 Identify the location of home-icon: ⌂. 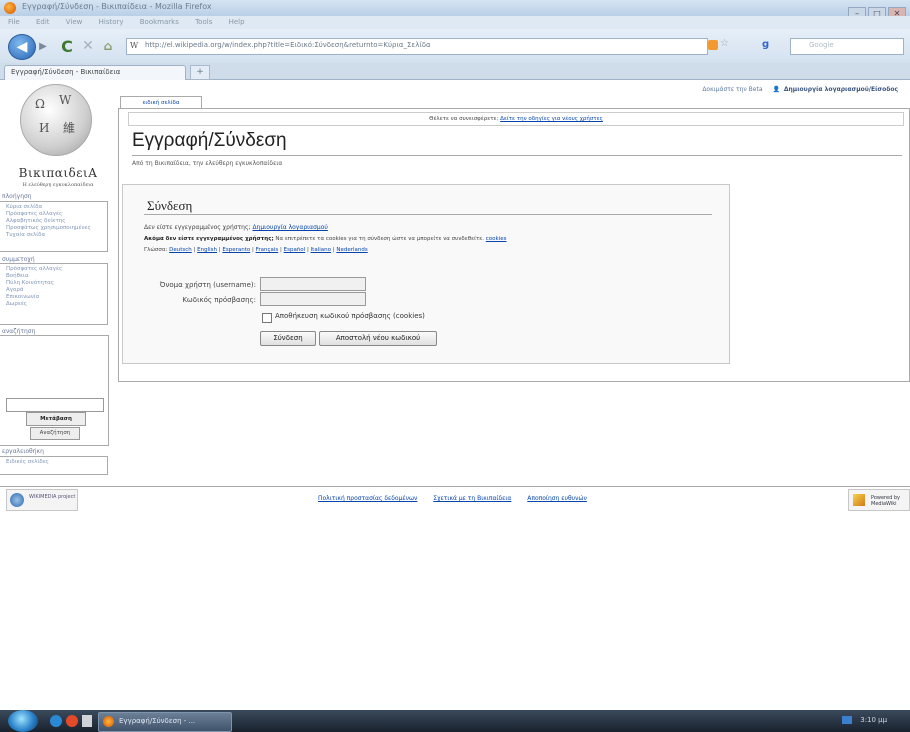
(108, 46).